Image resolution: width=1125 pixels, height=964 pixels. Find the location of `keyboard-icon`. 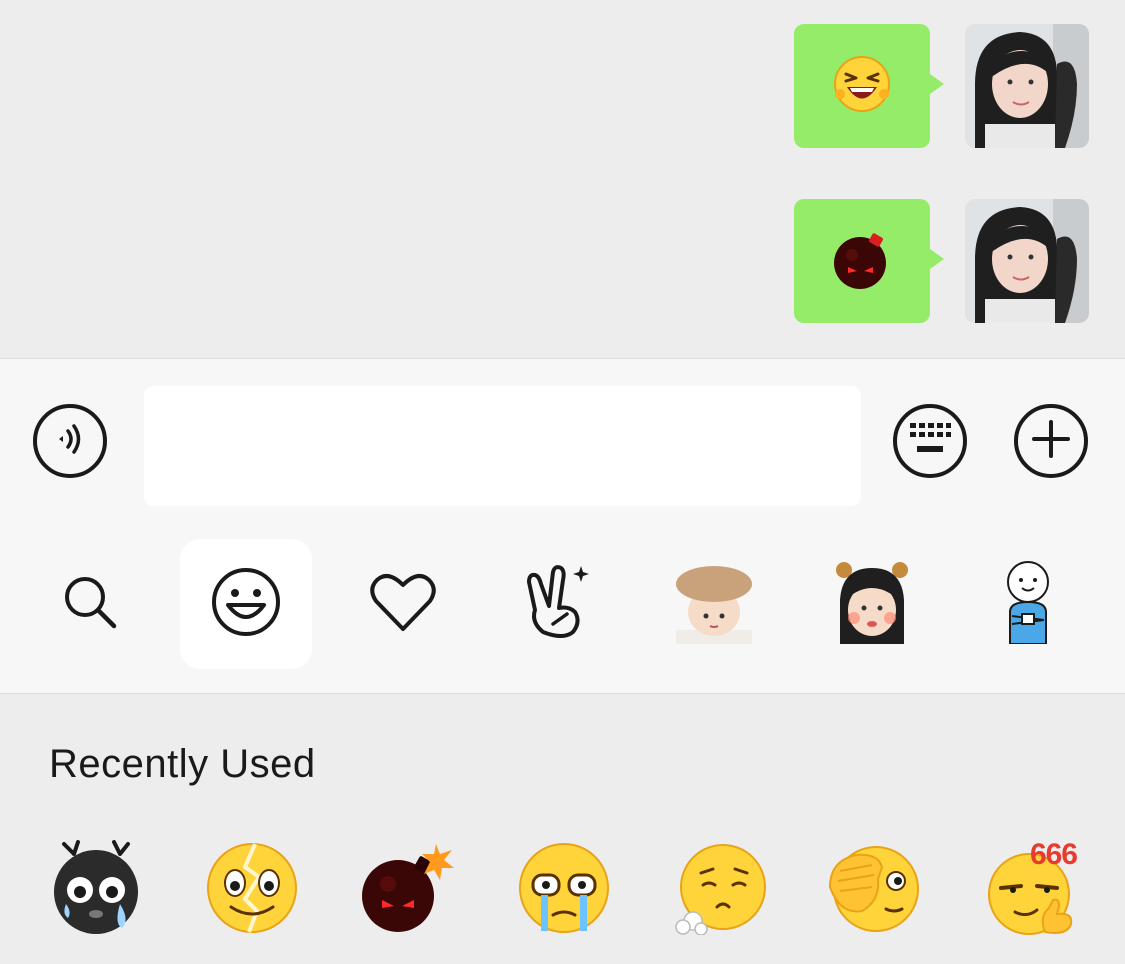

keyboard-icon is located at coordinates (930, 441).